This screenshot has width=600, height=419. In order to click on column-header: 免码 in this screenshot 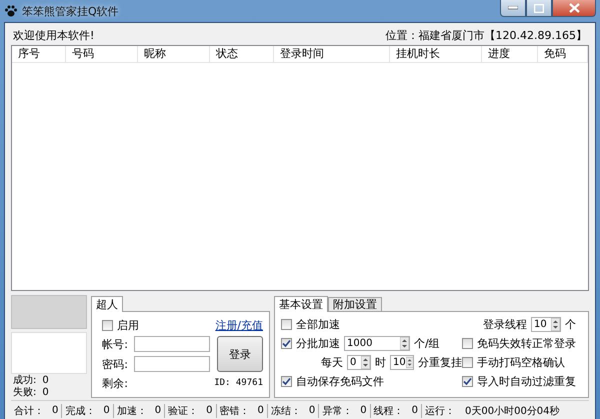, I will do `click(563, 54)`.